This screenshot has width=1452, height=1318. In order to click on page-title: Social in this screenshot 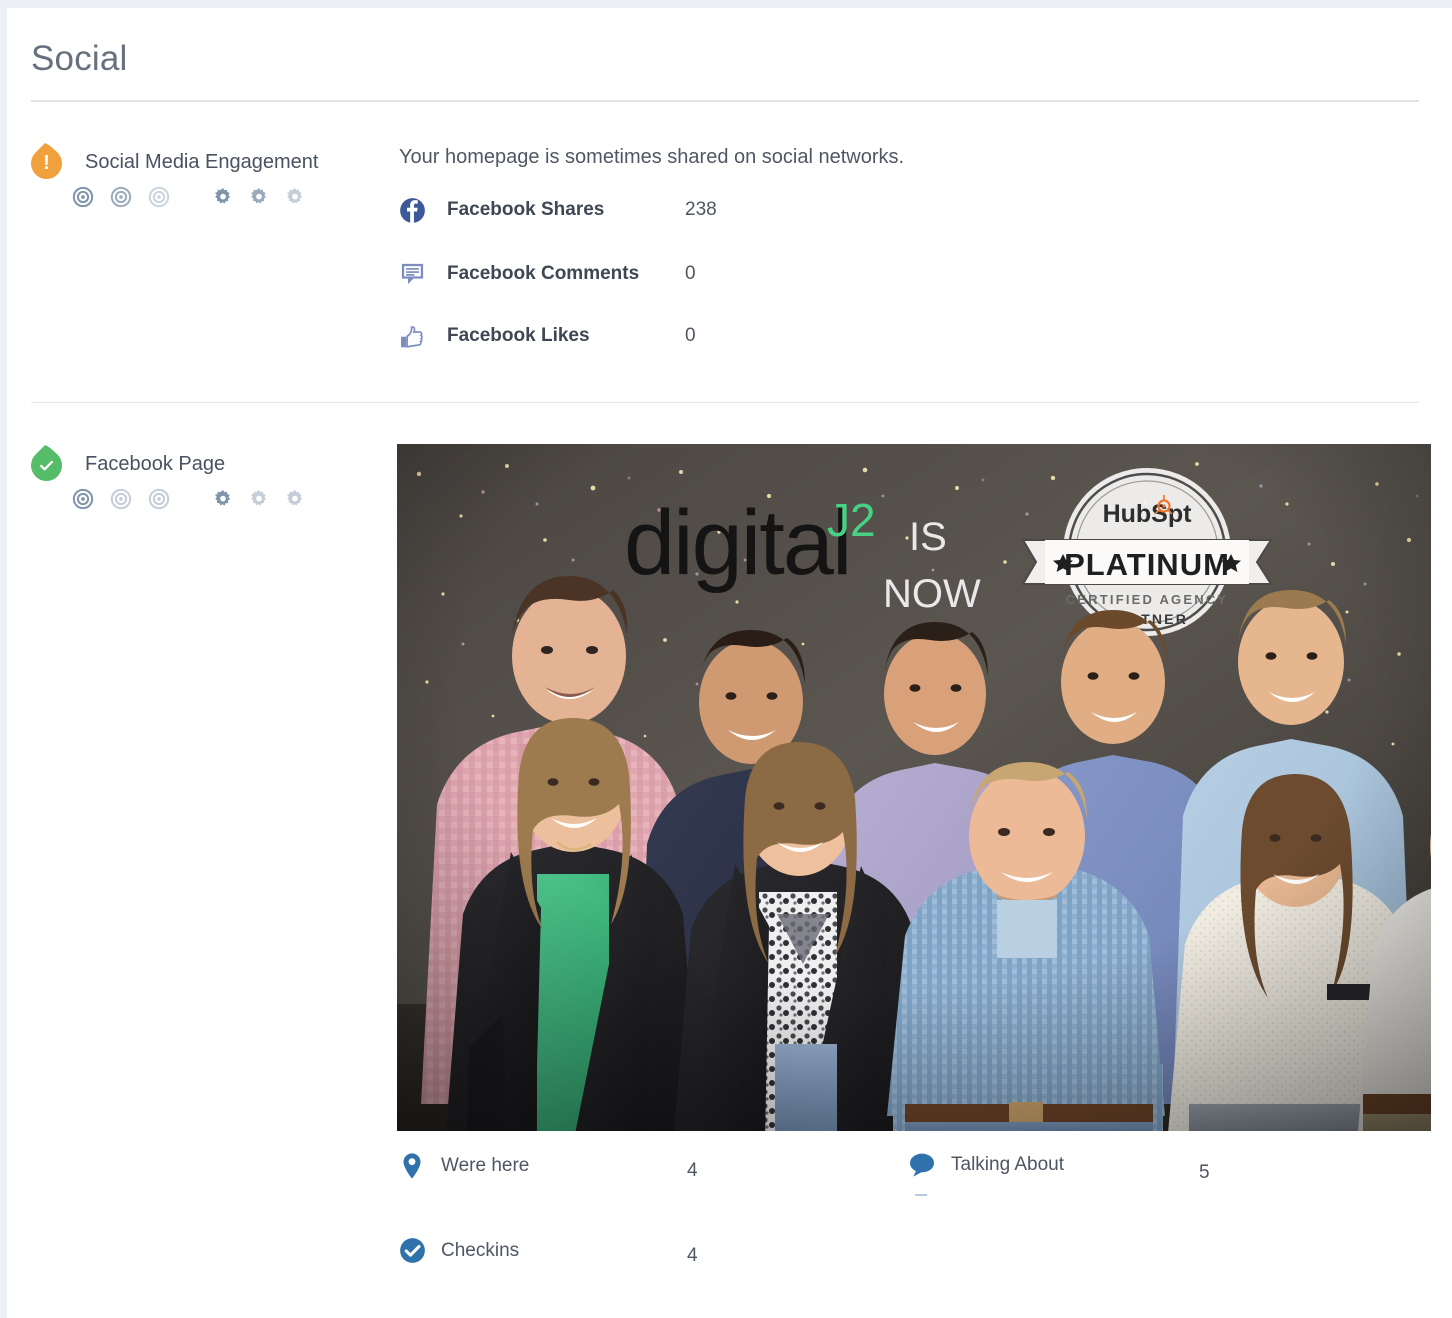, I will do `click(79, 58)`.